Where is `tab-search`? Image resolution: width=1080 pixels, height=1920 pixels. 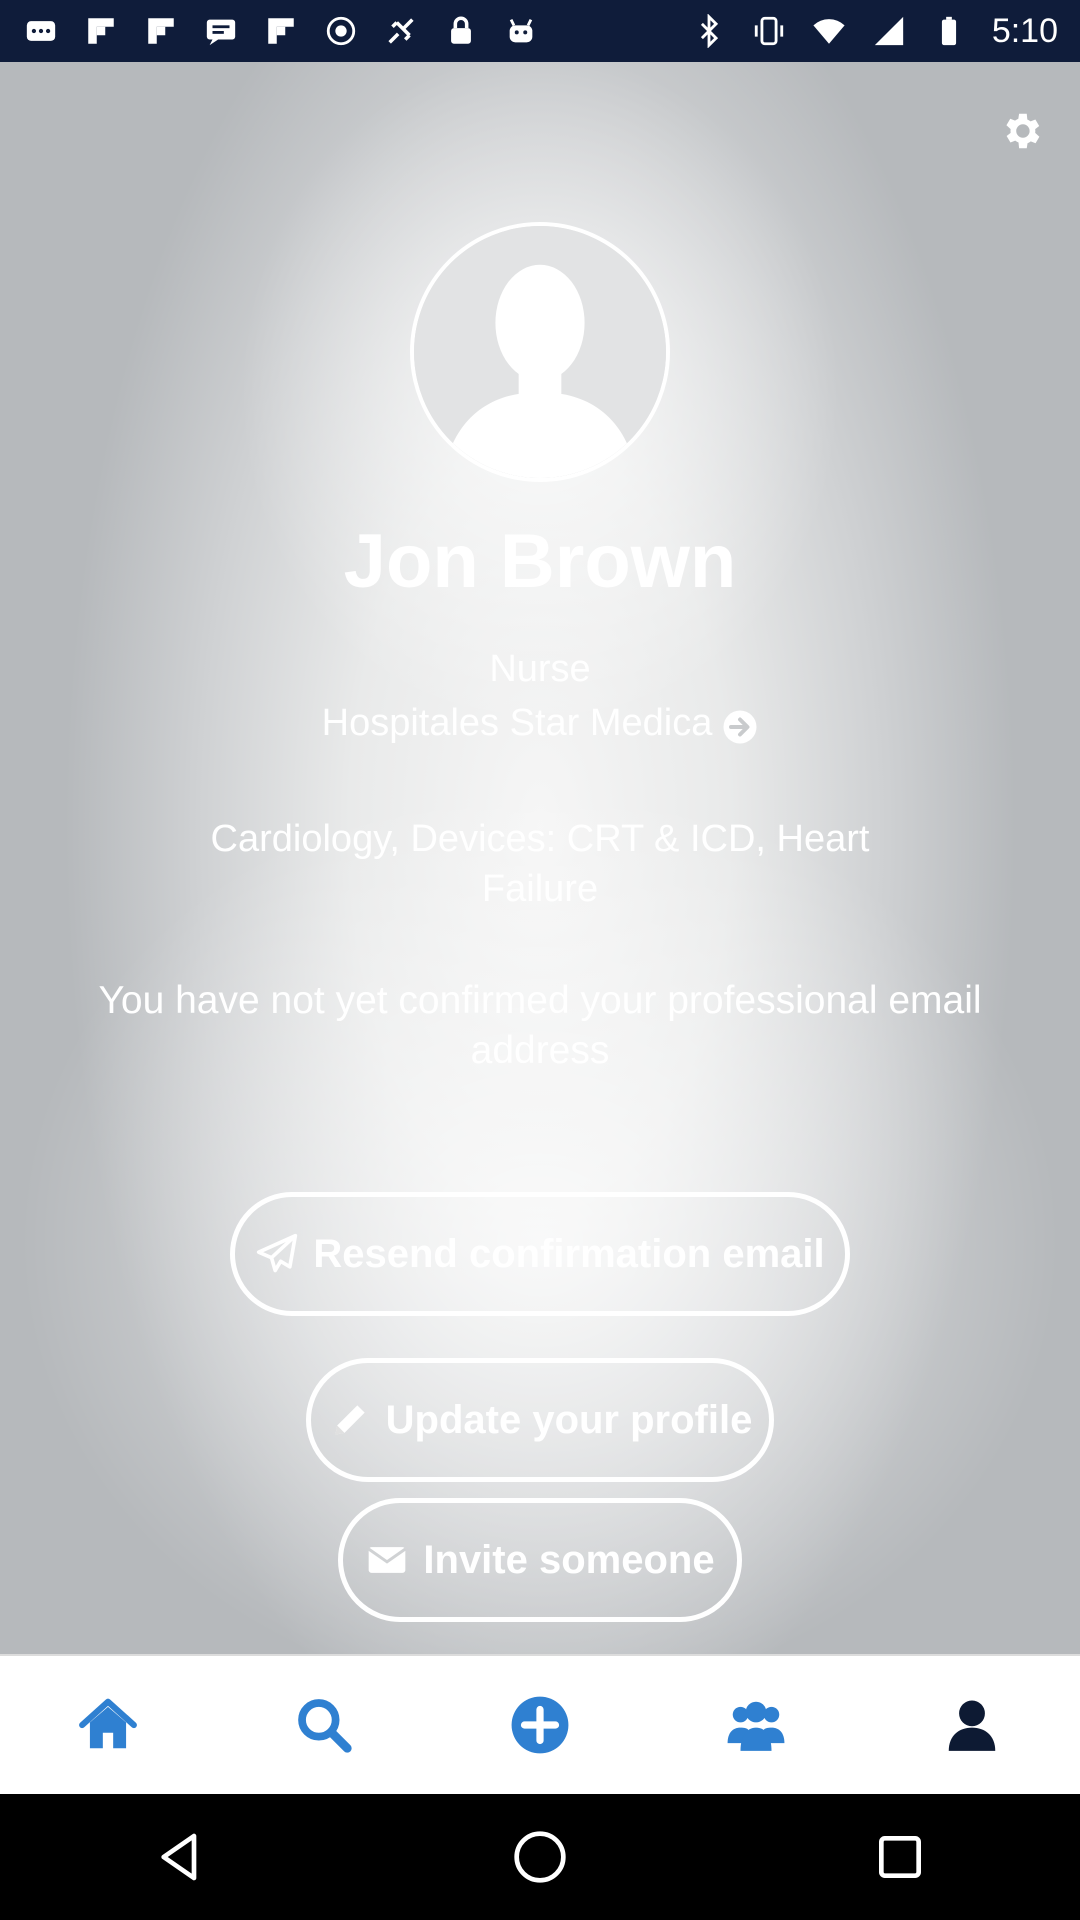 tab-search is located at coordinates (324, 1725).